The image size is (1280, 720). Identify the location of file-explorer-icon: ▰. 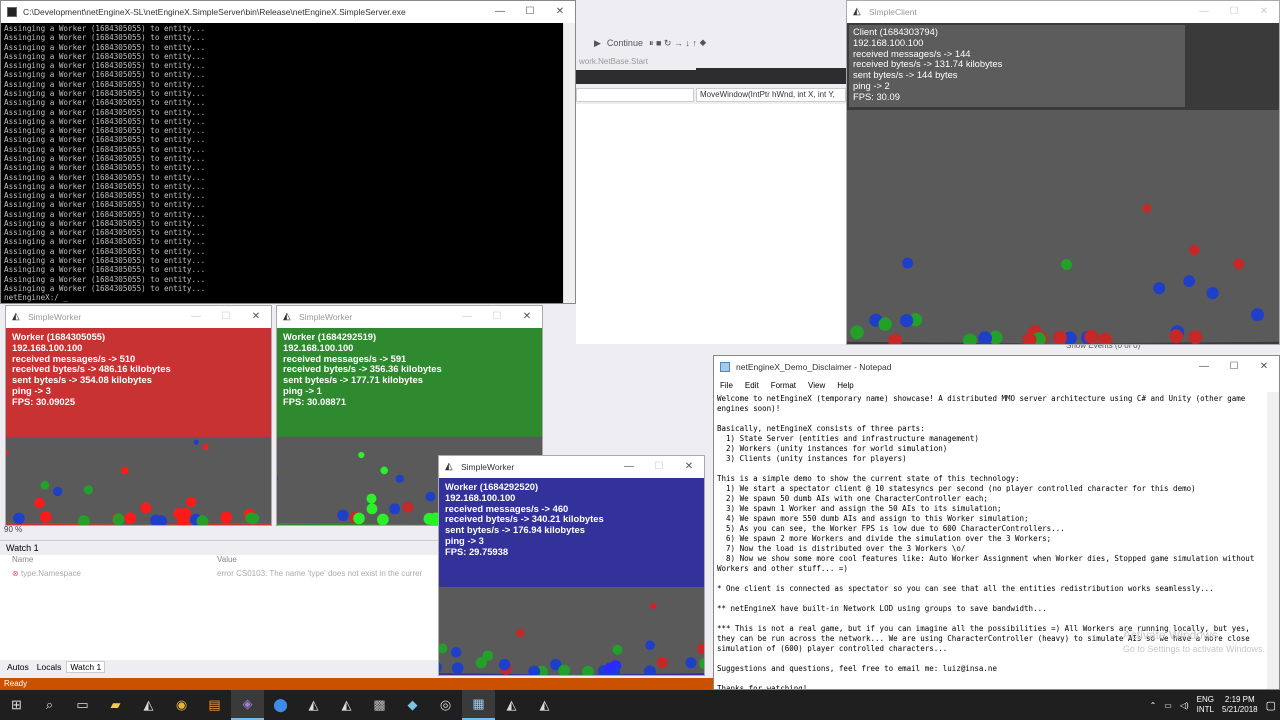
(115, 705).